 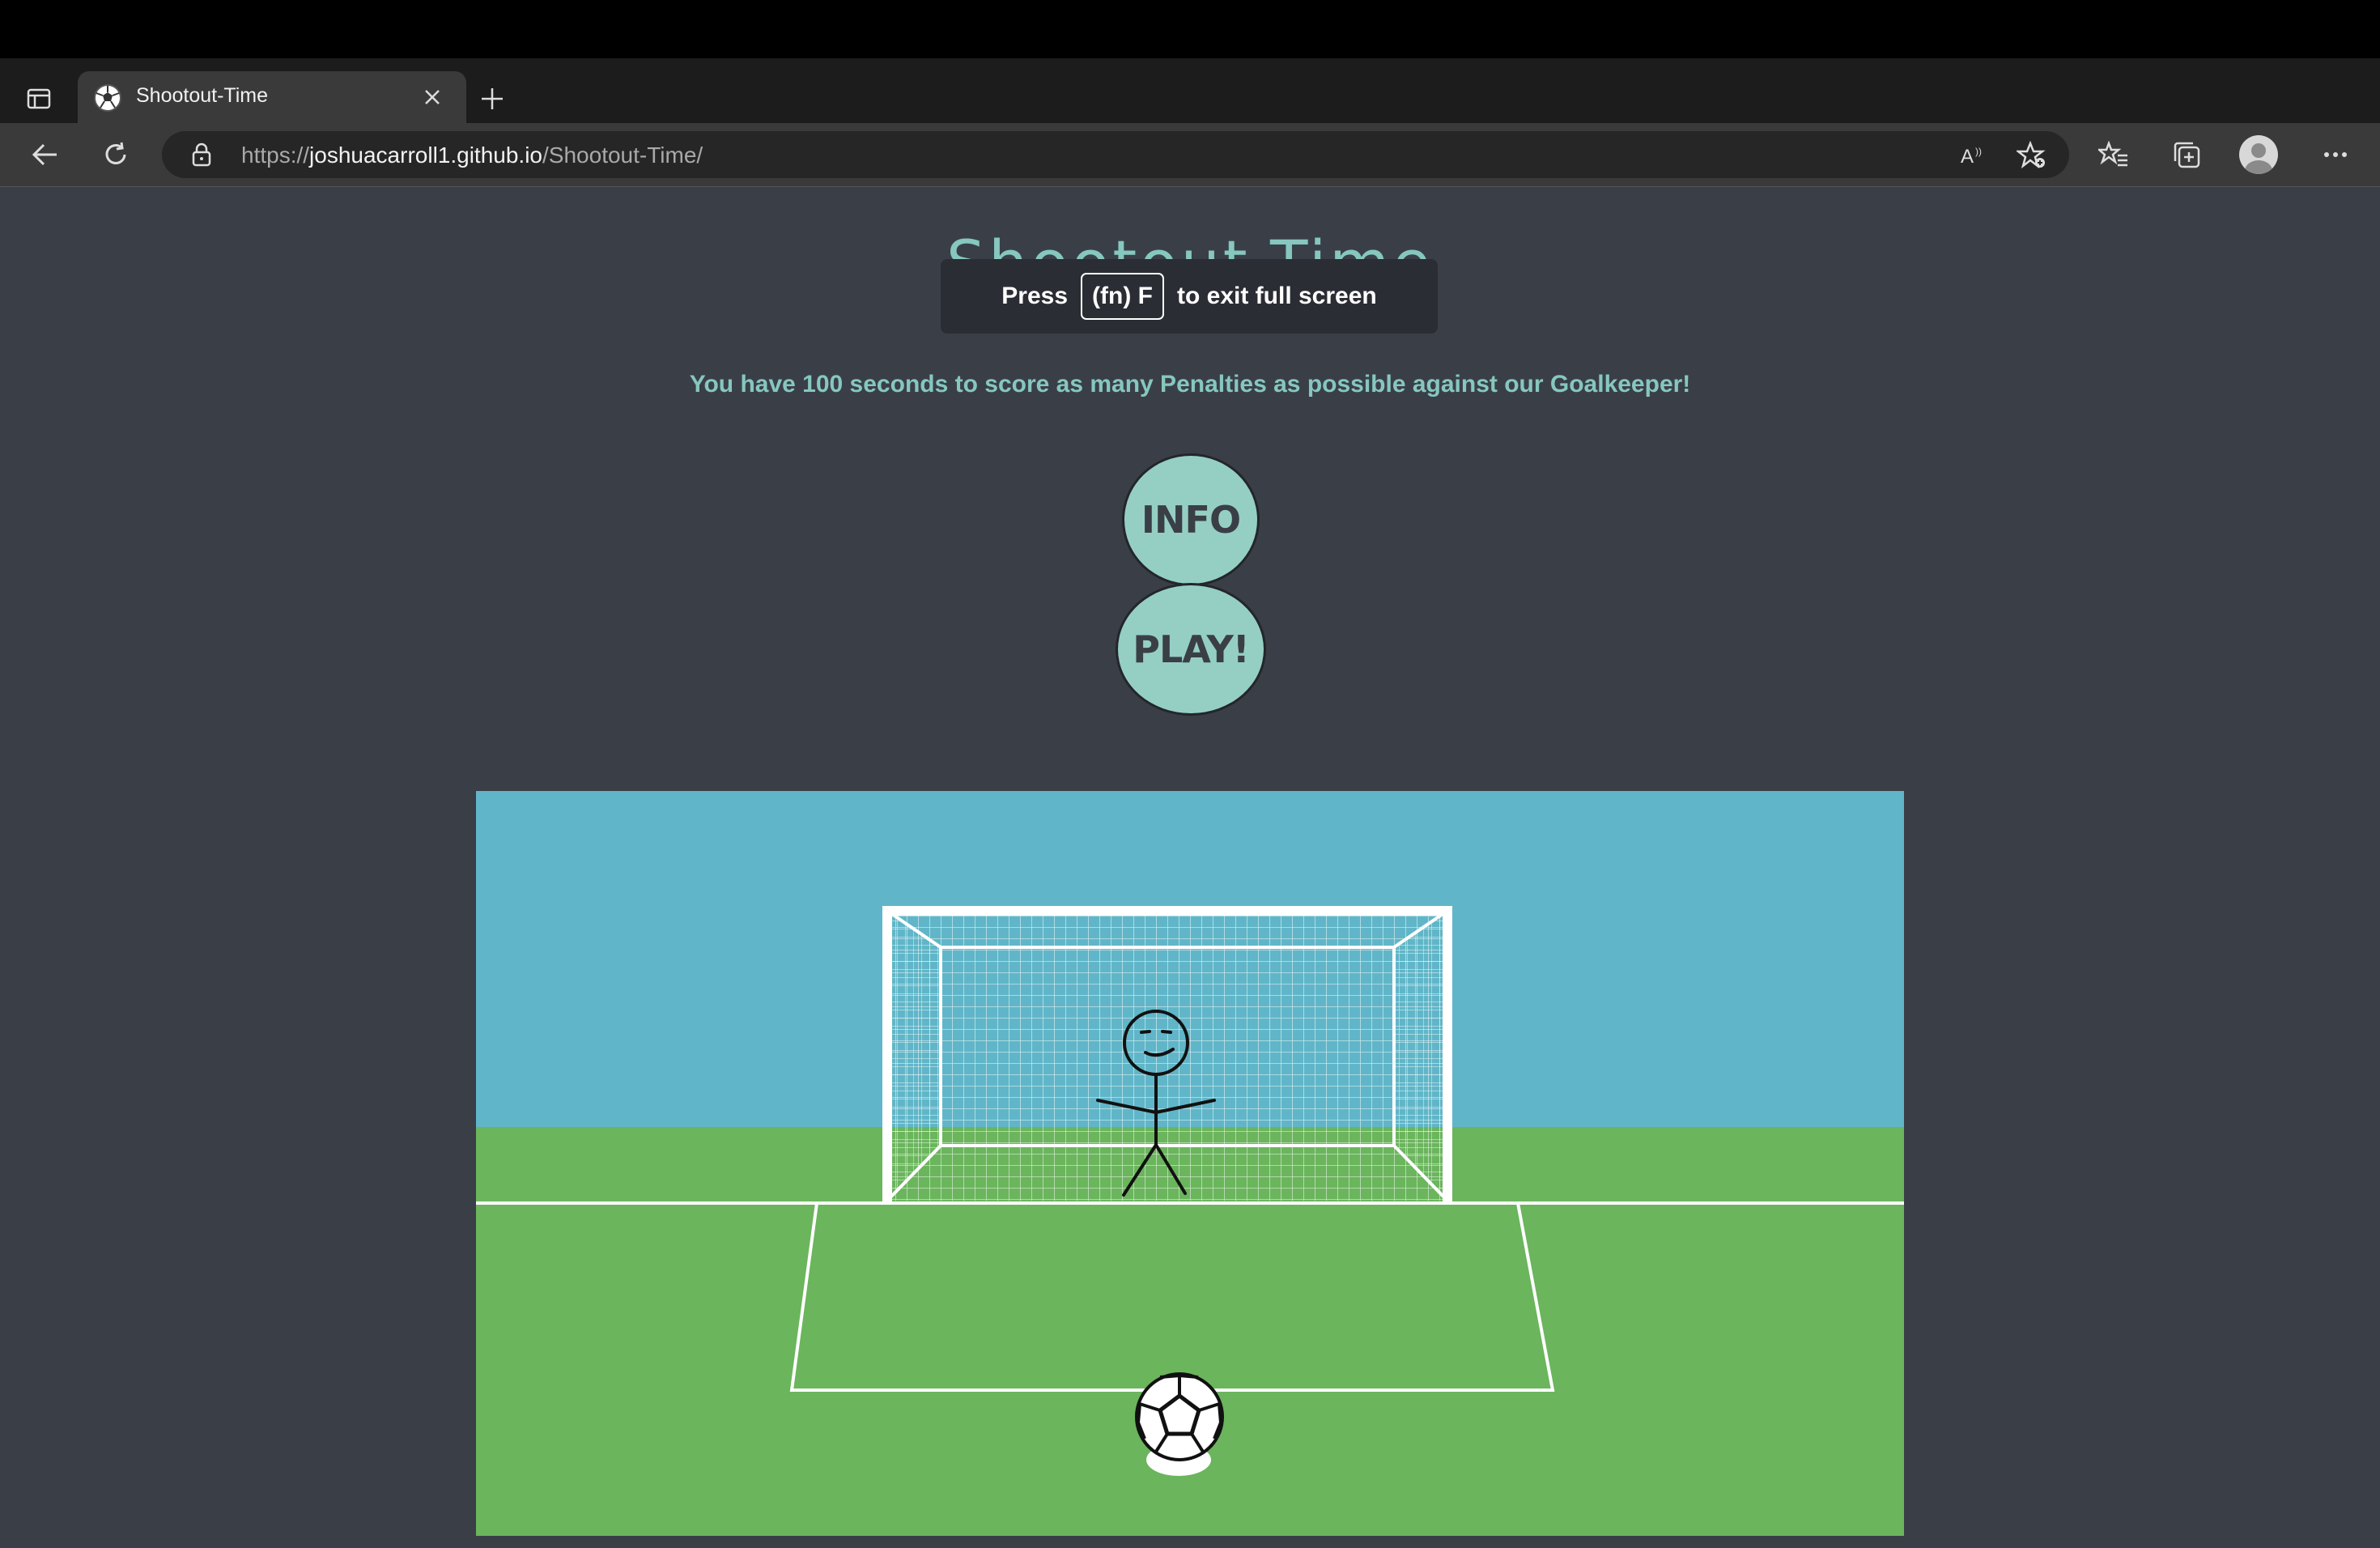 I want to click on system-bar, so click(x=1190, y=29).